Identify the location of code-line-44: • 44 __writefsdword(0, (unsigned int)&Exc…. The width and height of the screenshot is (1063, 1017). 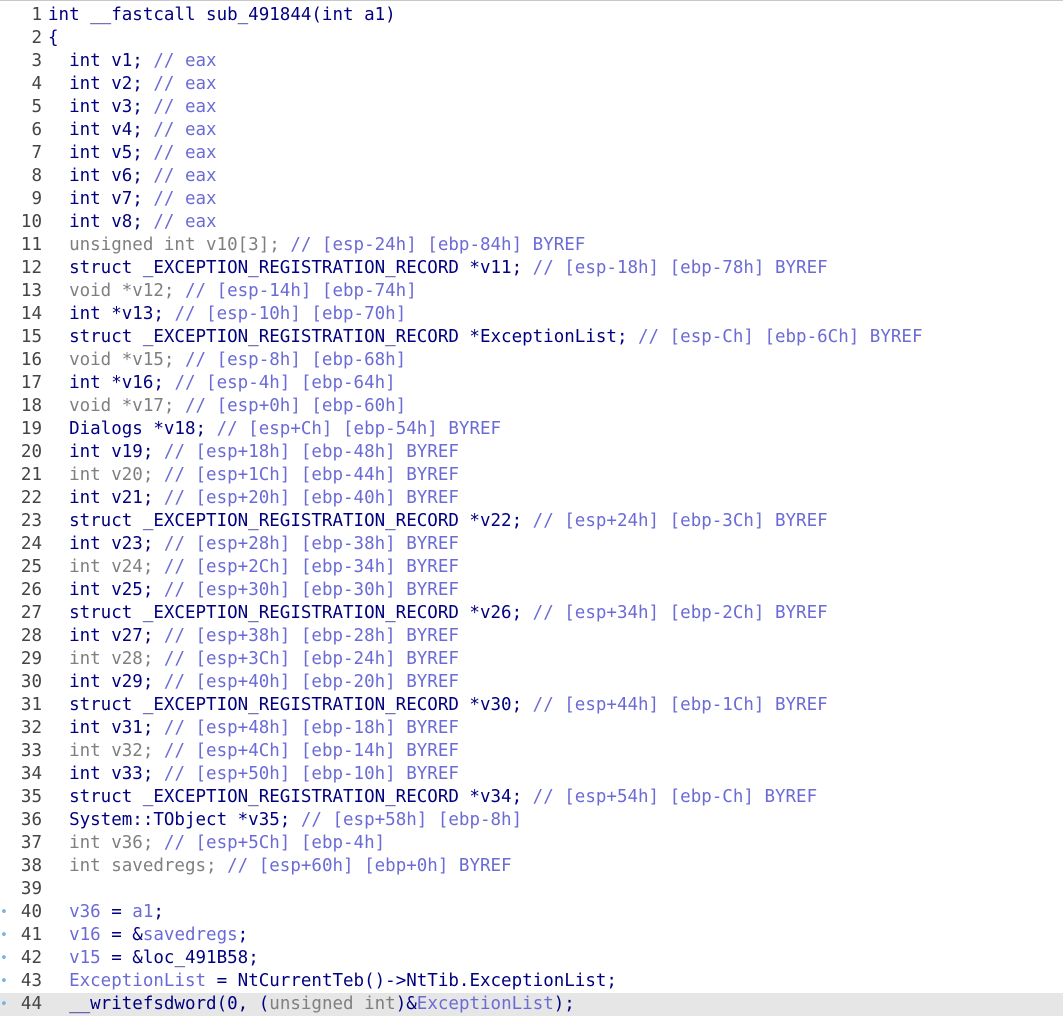
(531, 1004).